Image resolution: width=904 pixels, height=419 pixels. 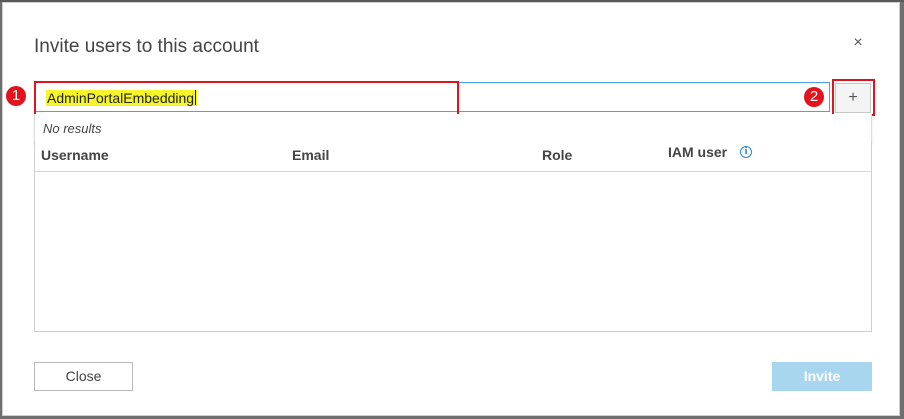 I want to click on search-results-dropdown: No results, so click(x=453, y=128).